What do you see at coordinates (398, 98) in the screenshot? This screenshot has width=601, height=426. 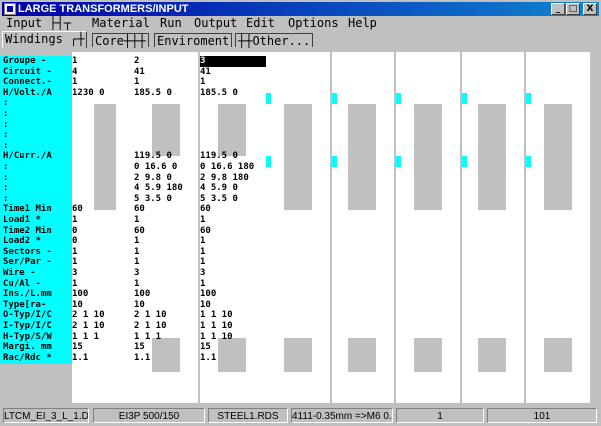 I see `col6-volt-marker` at bounding box center [398, 98].